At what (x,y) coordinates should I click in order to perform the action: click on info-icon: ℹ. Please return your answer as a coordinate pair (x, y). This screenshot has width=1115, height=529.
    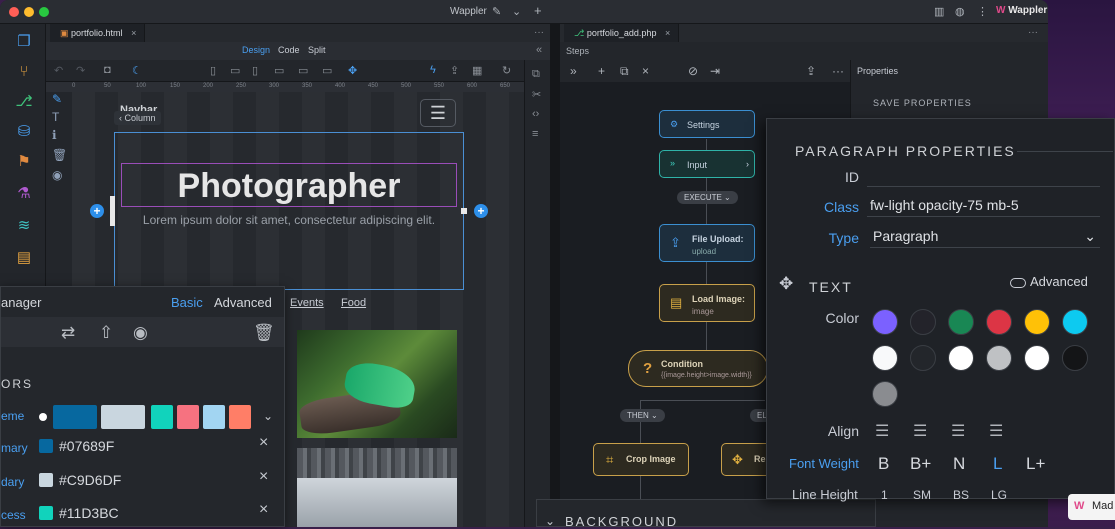
    Looking at the image, I should click on (54, 135).